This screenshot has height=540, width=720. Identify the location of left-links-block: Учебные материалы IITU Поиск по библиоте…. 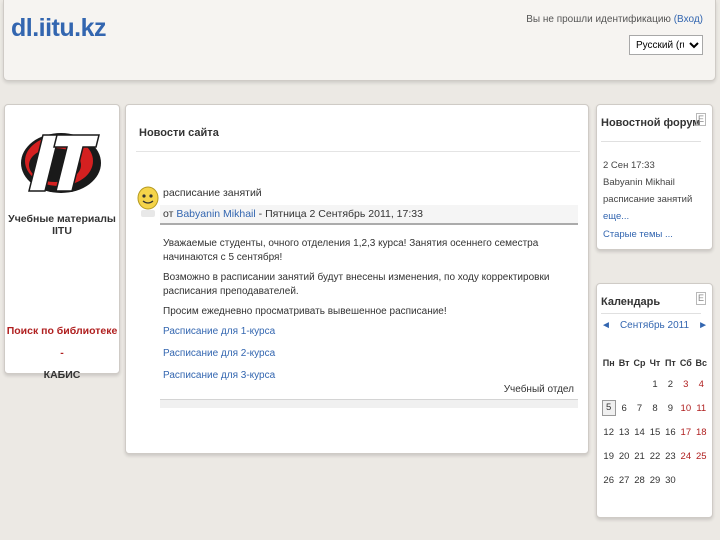
(62, 242).